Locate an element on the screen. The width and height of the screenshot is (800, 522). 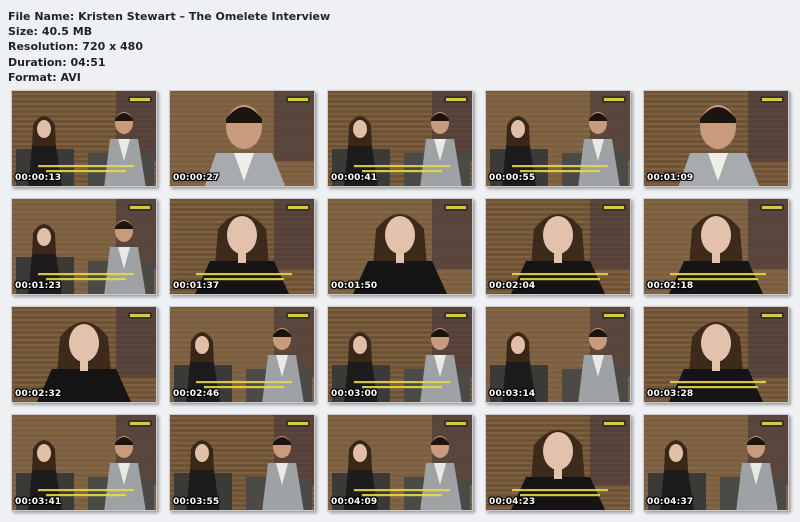
thumbnail-timestamp: 00:01:37 is located at coordinates (196, 286).